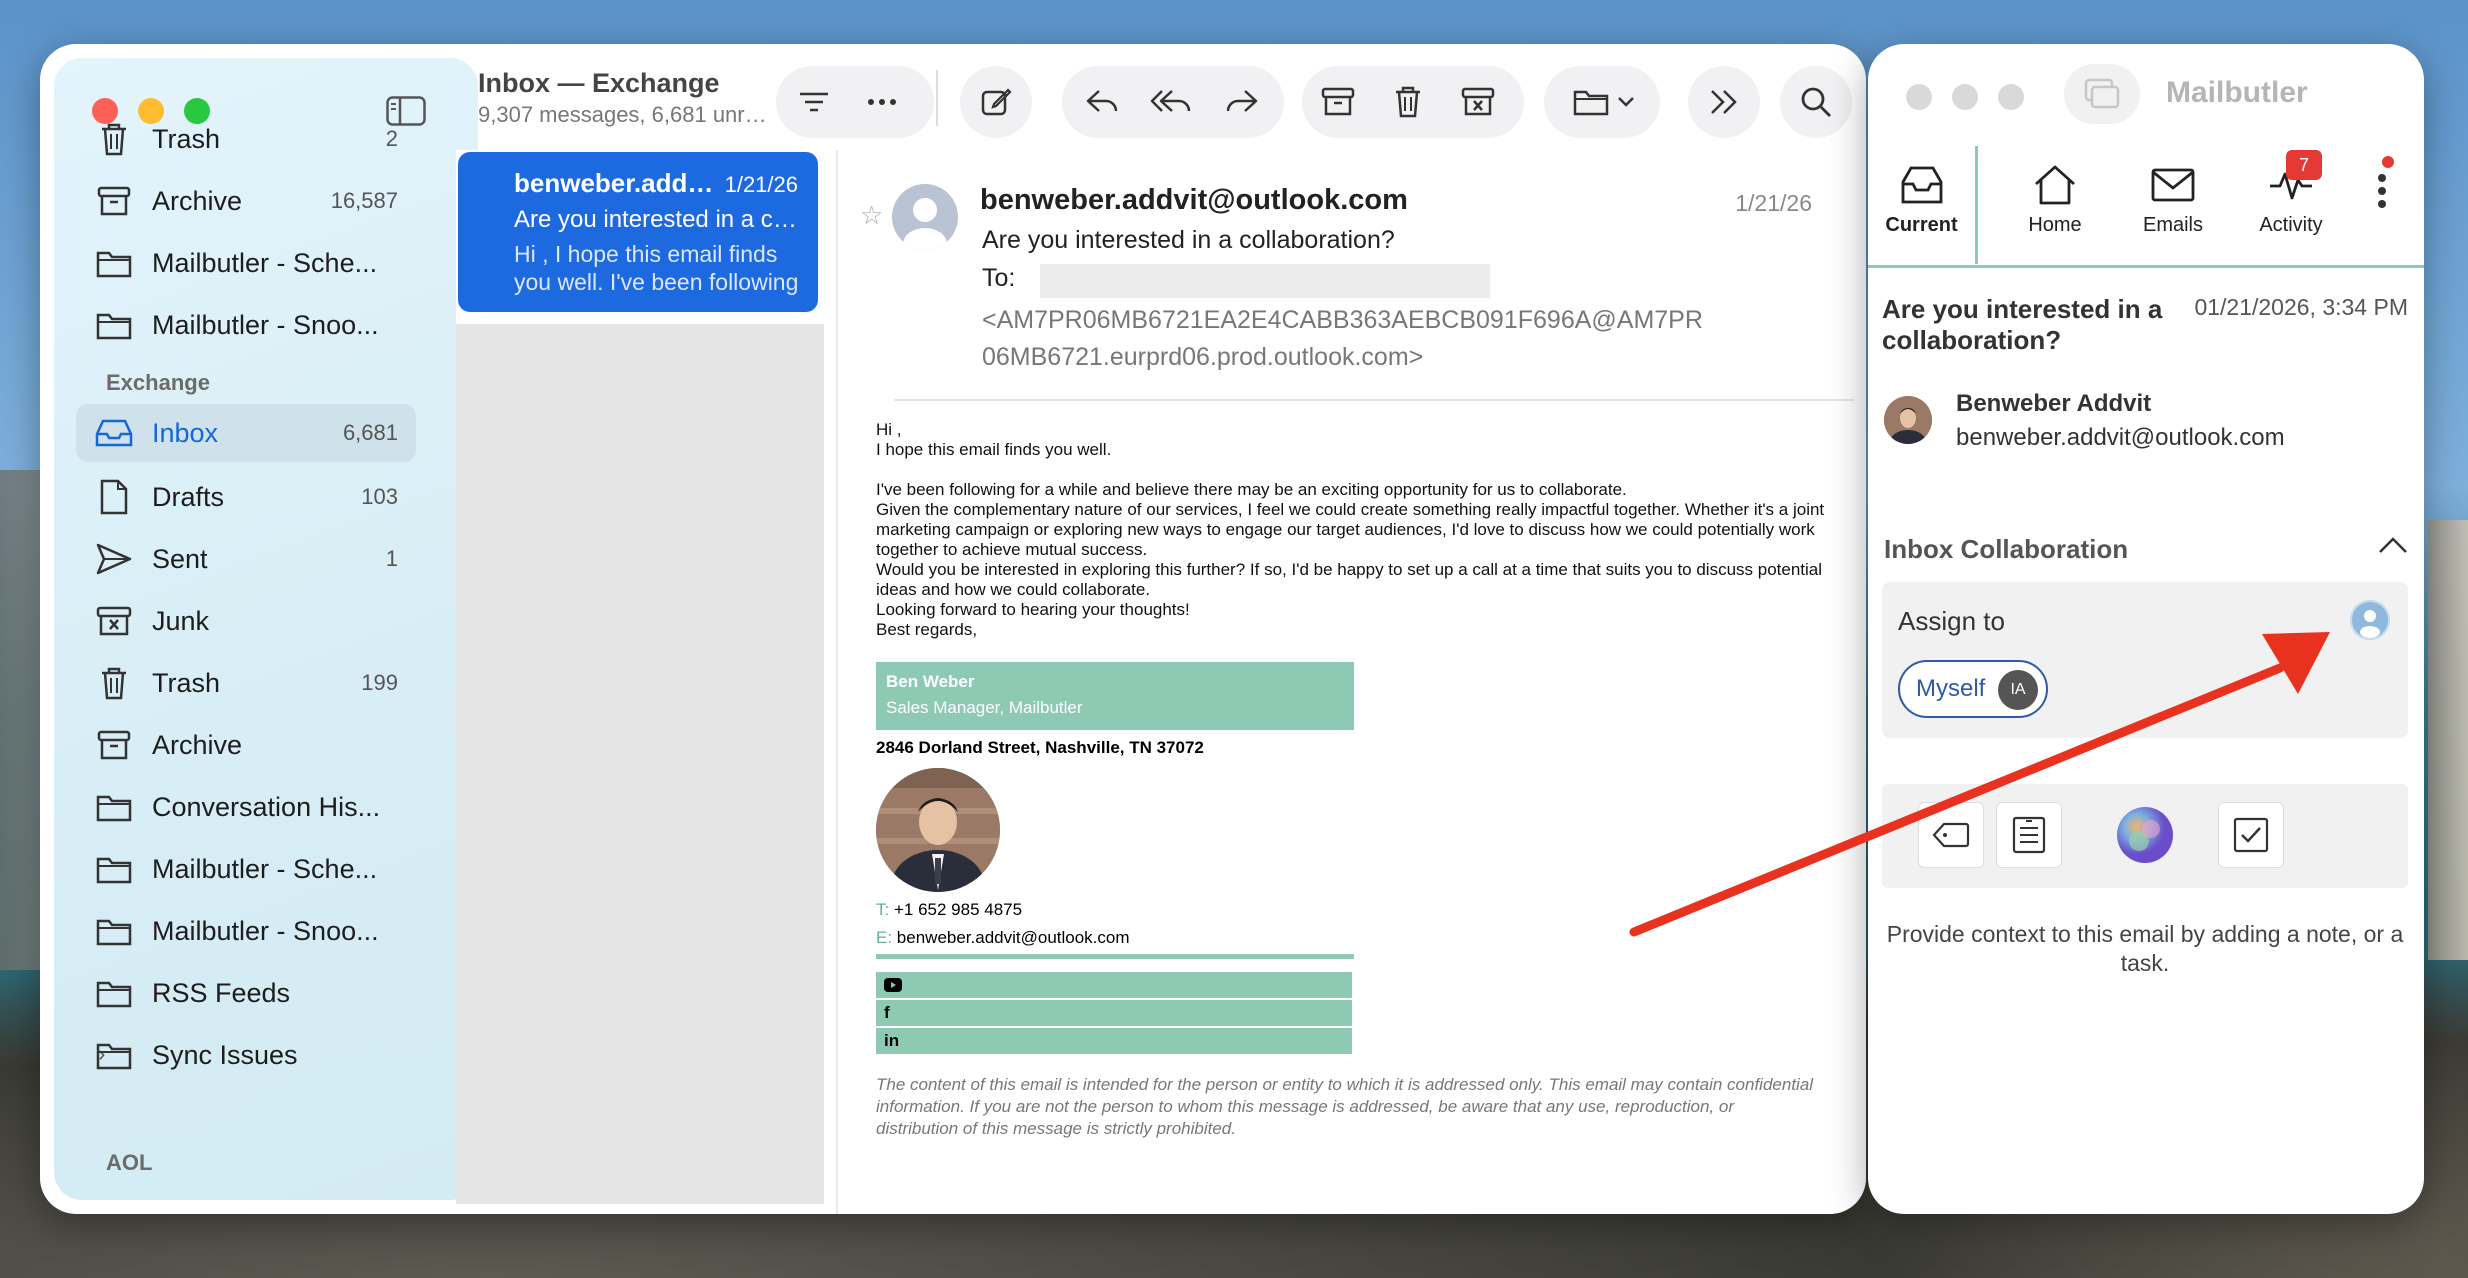 The height and width of the screenshot is (1278, 2468). Describe the element at coordinates (1114, 985) in the screenshot. I see `youtube-icon` at that location.